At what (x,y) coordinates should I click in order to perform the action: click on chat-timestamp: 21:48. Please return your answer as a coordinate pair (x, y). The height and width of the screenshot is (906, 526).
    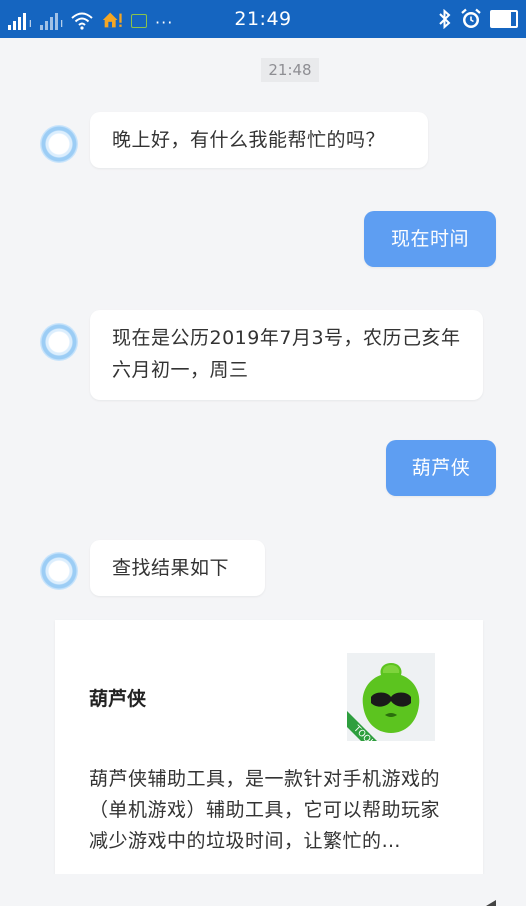
    Looking at the image, I should click on (290, 70).